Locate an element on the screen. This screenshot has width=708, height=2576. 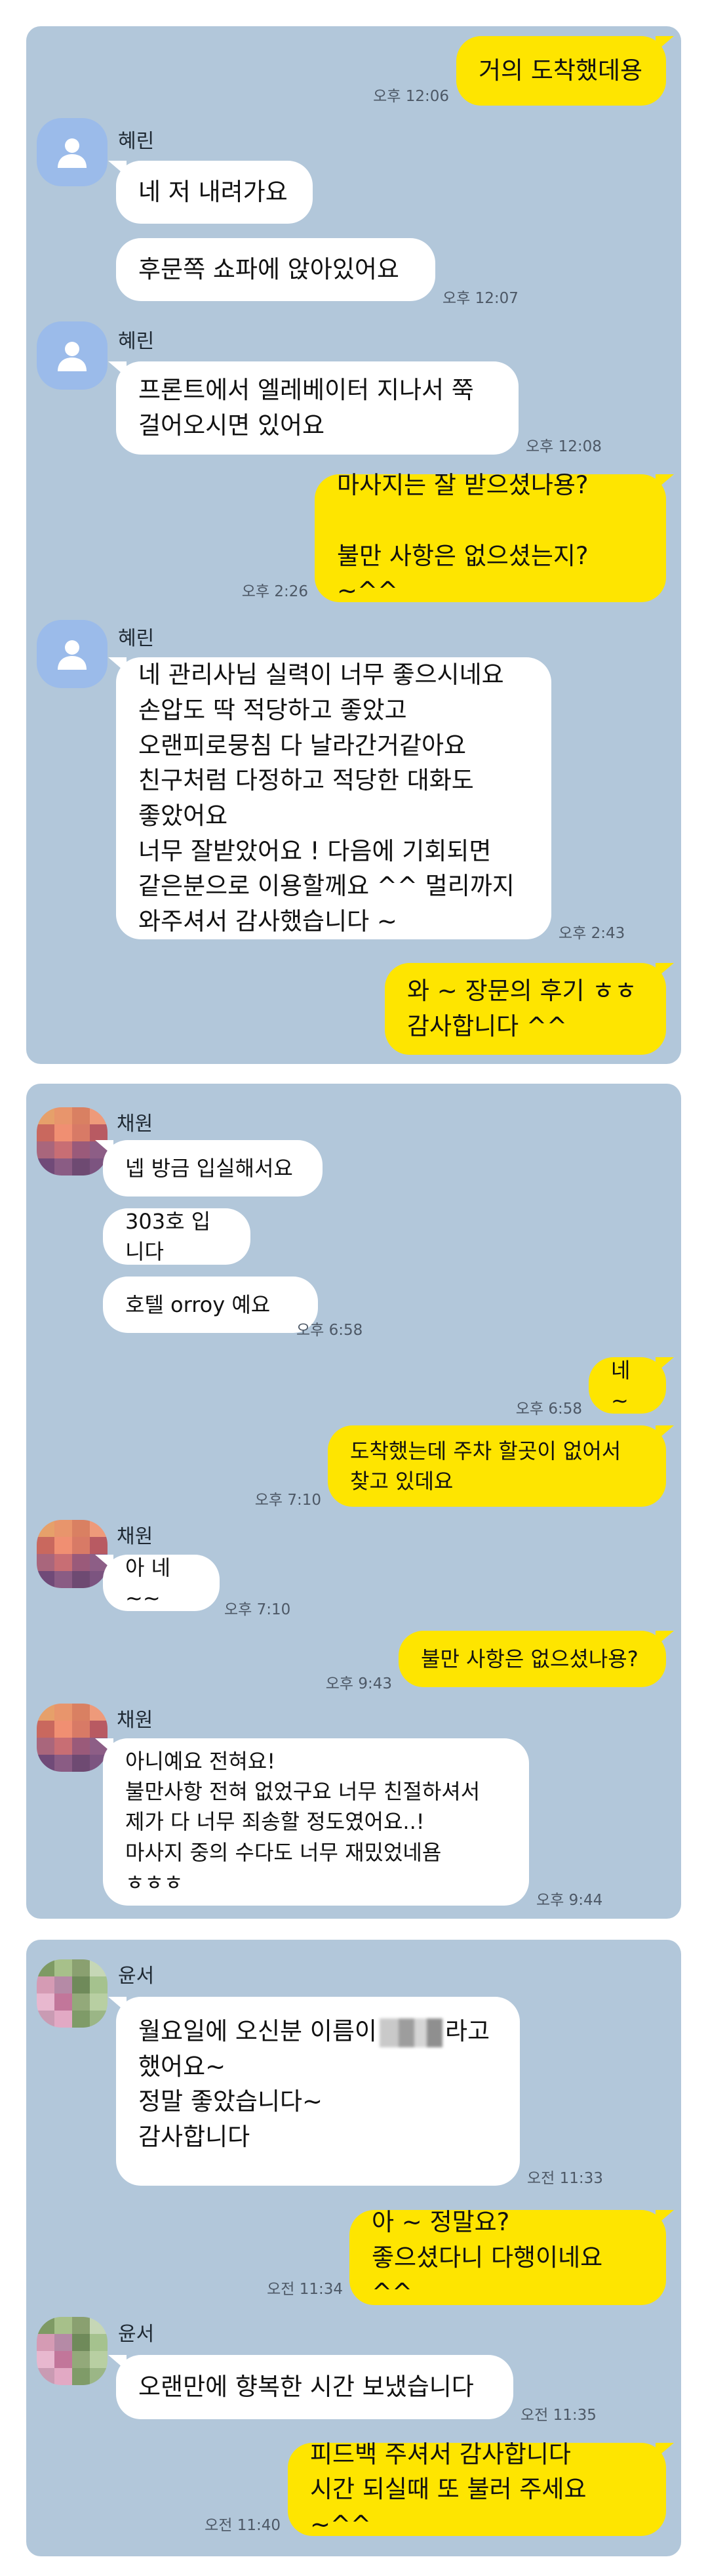
message-time: 오후 2:43 is located at coordinates (592, 933).